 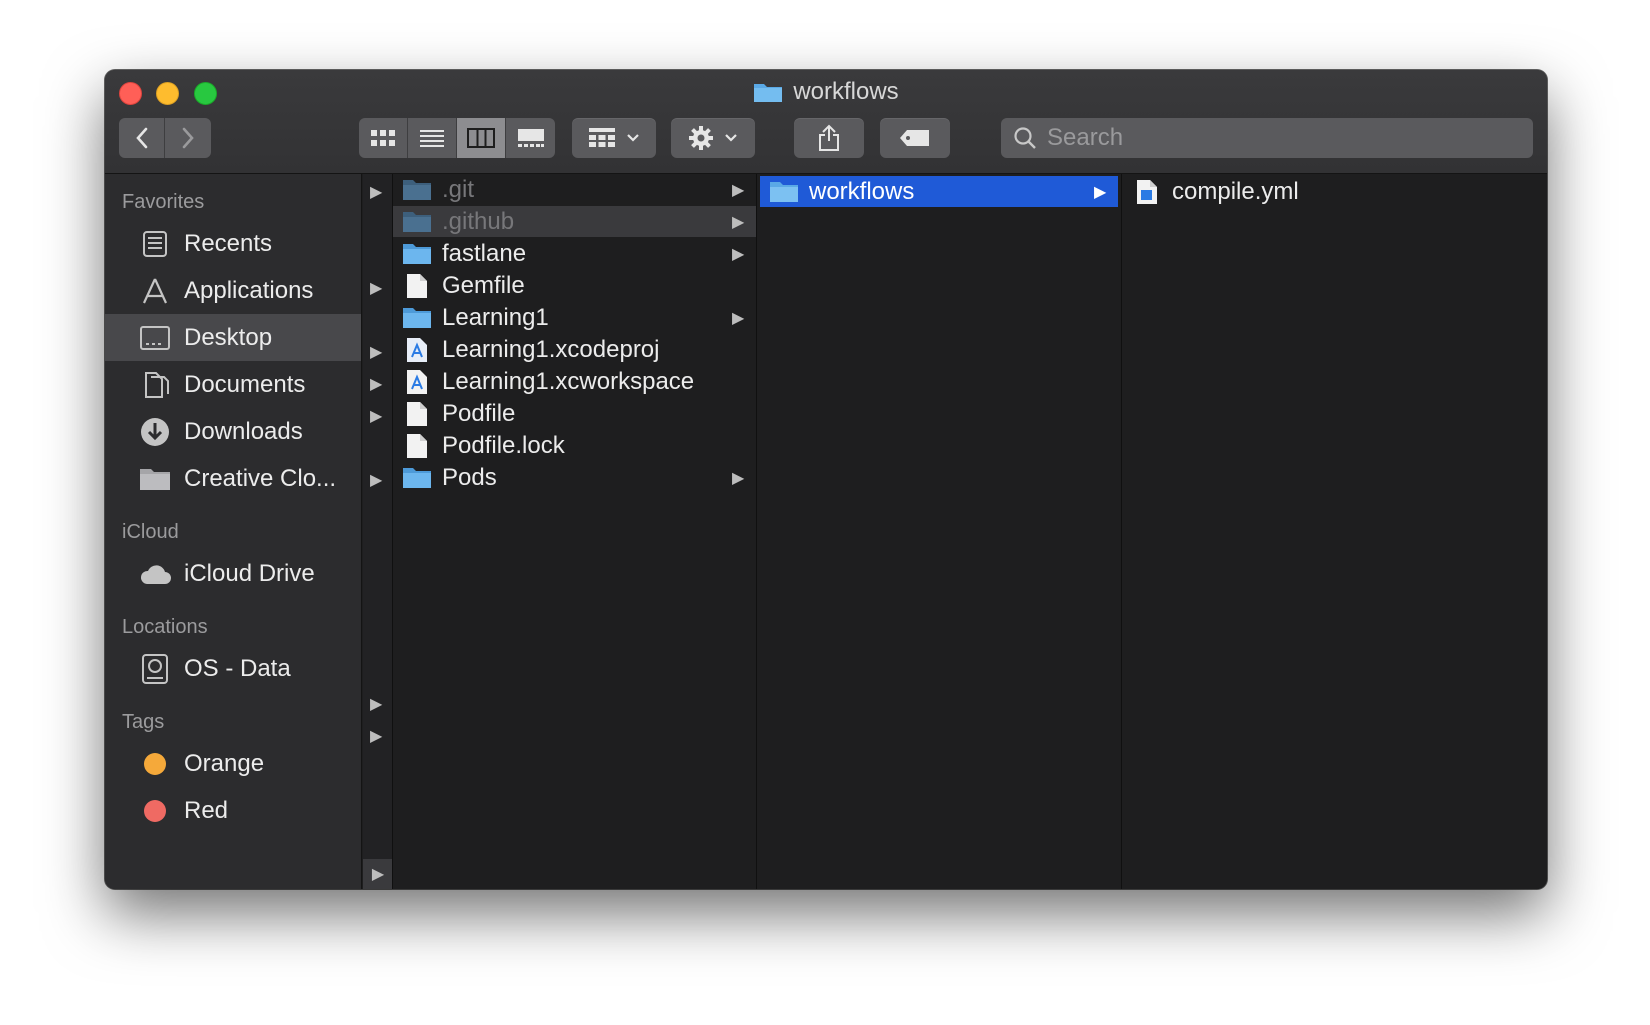 What do you see at coordinates (245, 384) in the screenshot?
I see `sidebar-item-label: Documents` at bounding box center [245, 384].